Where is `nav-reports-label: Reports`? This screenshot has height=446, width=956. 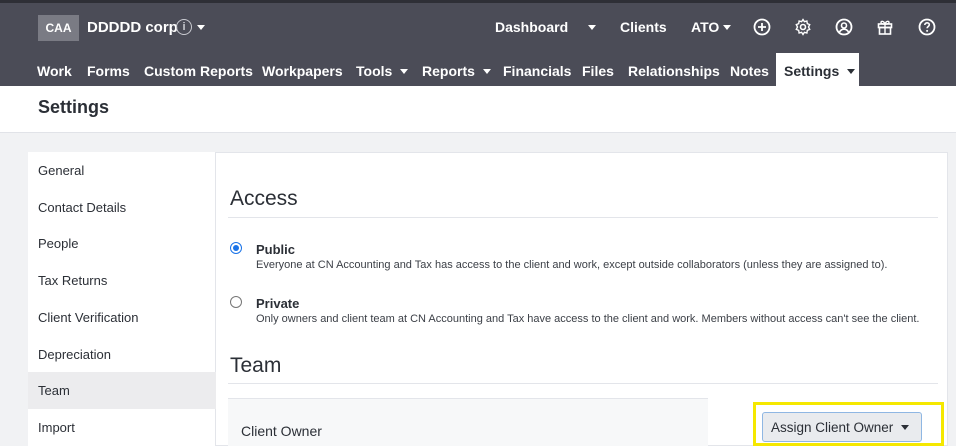
nav-reports-label: Reports is located at coordinates (448, 71).